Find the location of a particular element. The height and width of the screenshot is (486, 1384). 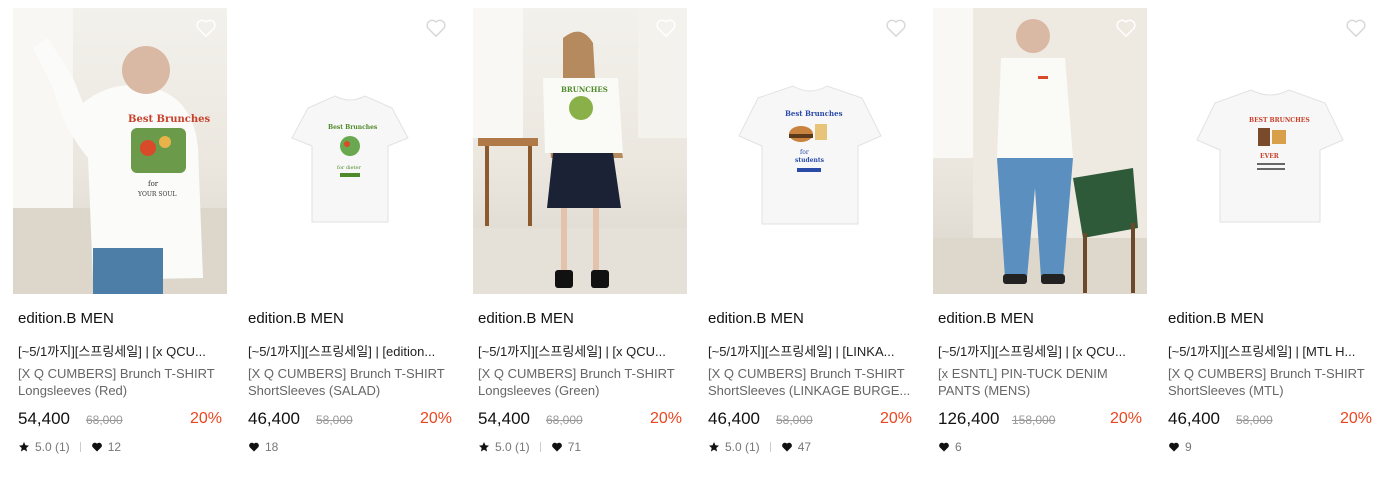

svg-text: BEST BRUNCHES is located at coordinates (1279, 120).